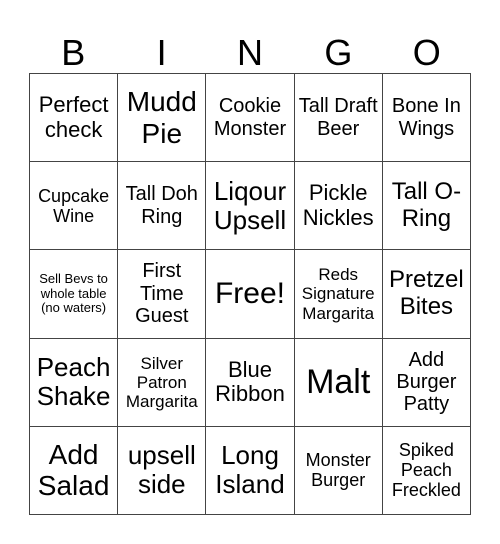 The width and height of the screenshot is (500, 544). What do you see at coordinates (426, 52) in the screenshot?
I see `header-letter-o: O` at bounding box center [426, 52].